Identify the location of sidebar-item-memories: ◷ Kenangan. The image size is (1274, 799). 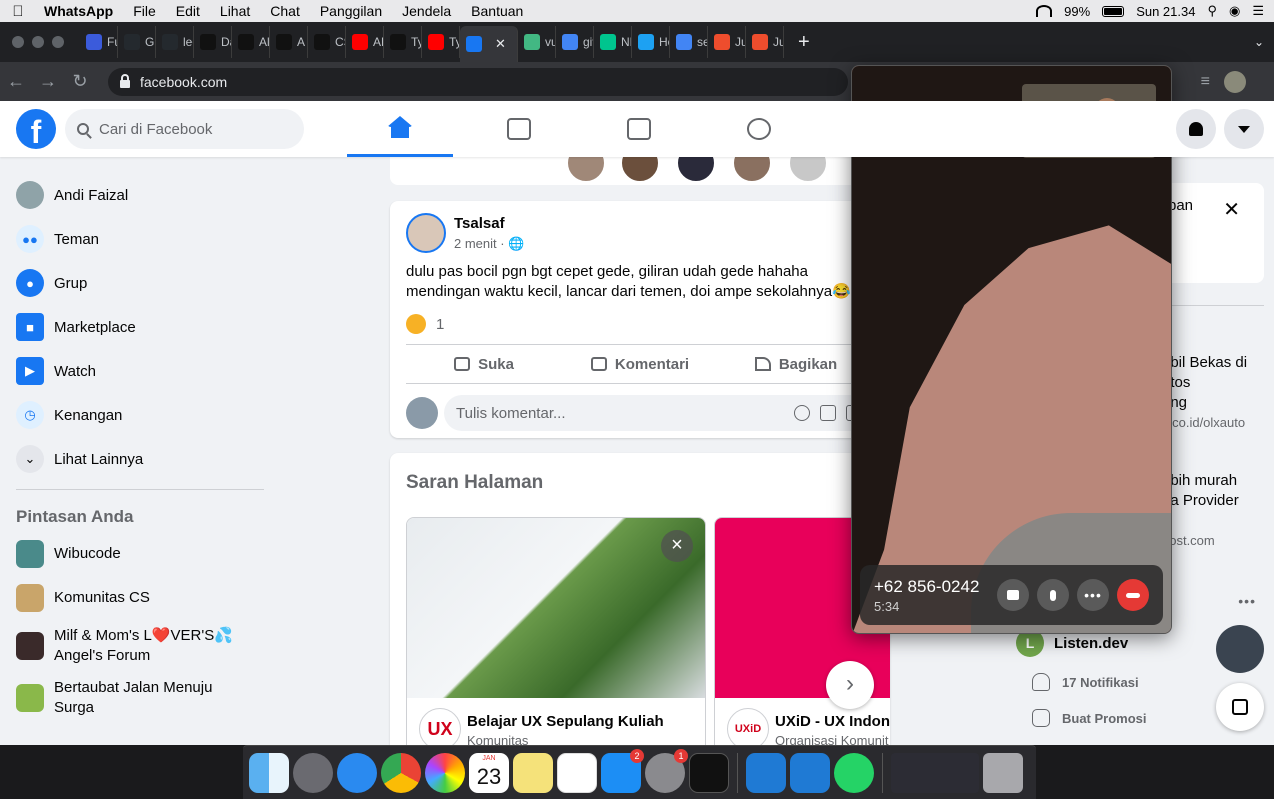
(148, 415).